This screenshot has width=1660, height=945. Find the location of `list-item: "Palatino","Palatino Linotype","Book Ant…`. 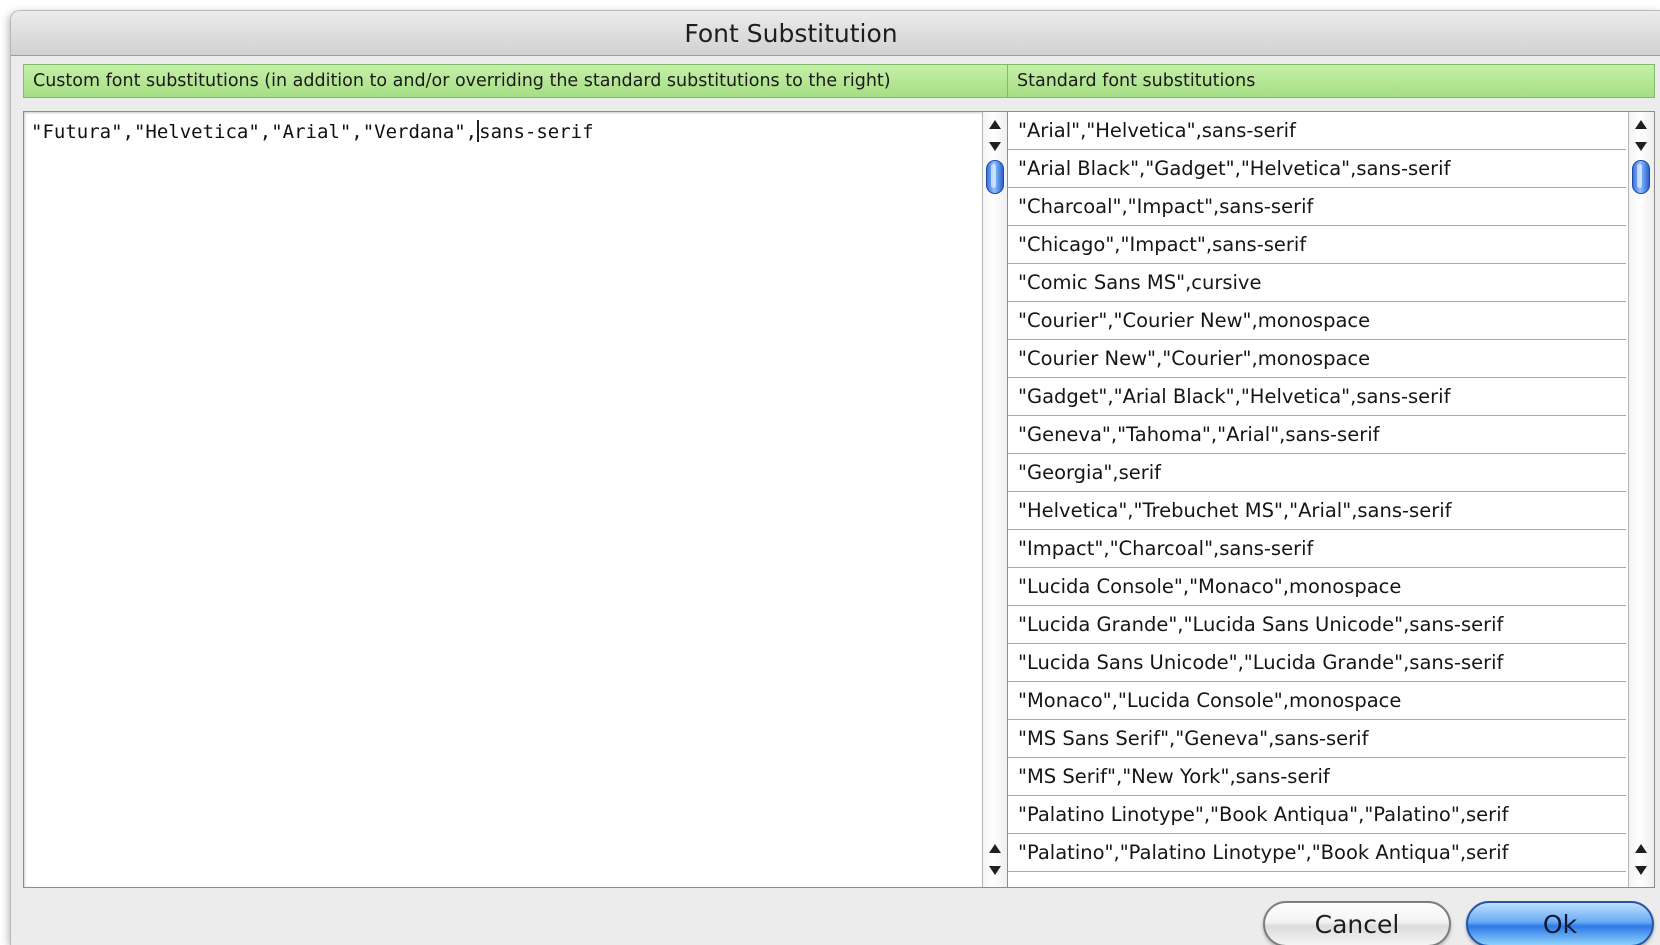

list-item: "Palatino","Palatino Linotype","Book Ant… is located at coordinates (1317, 853).